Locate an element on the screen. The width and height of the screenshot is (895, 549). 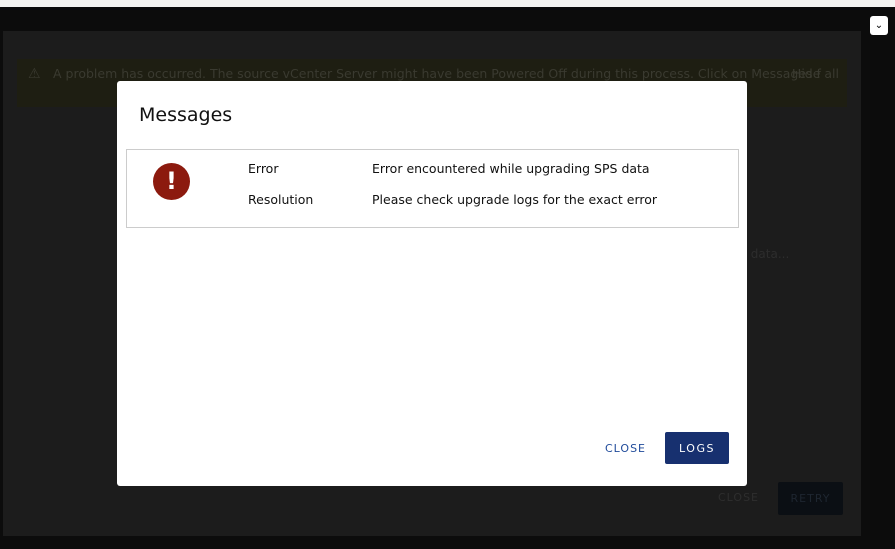
dialog-title: Messages is located at coordinates (186, 115).